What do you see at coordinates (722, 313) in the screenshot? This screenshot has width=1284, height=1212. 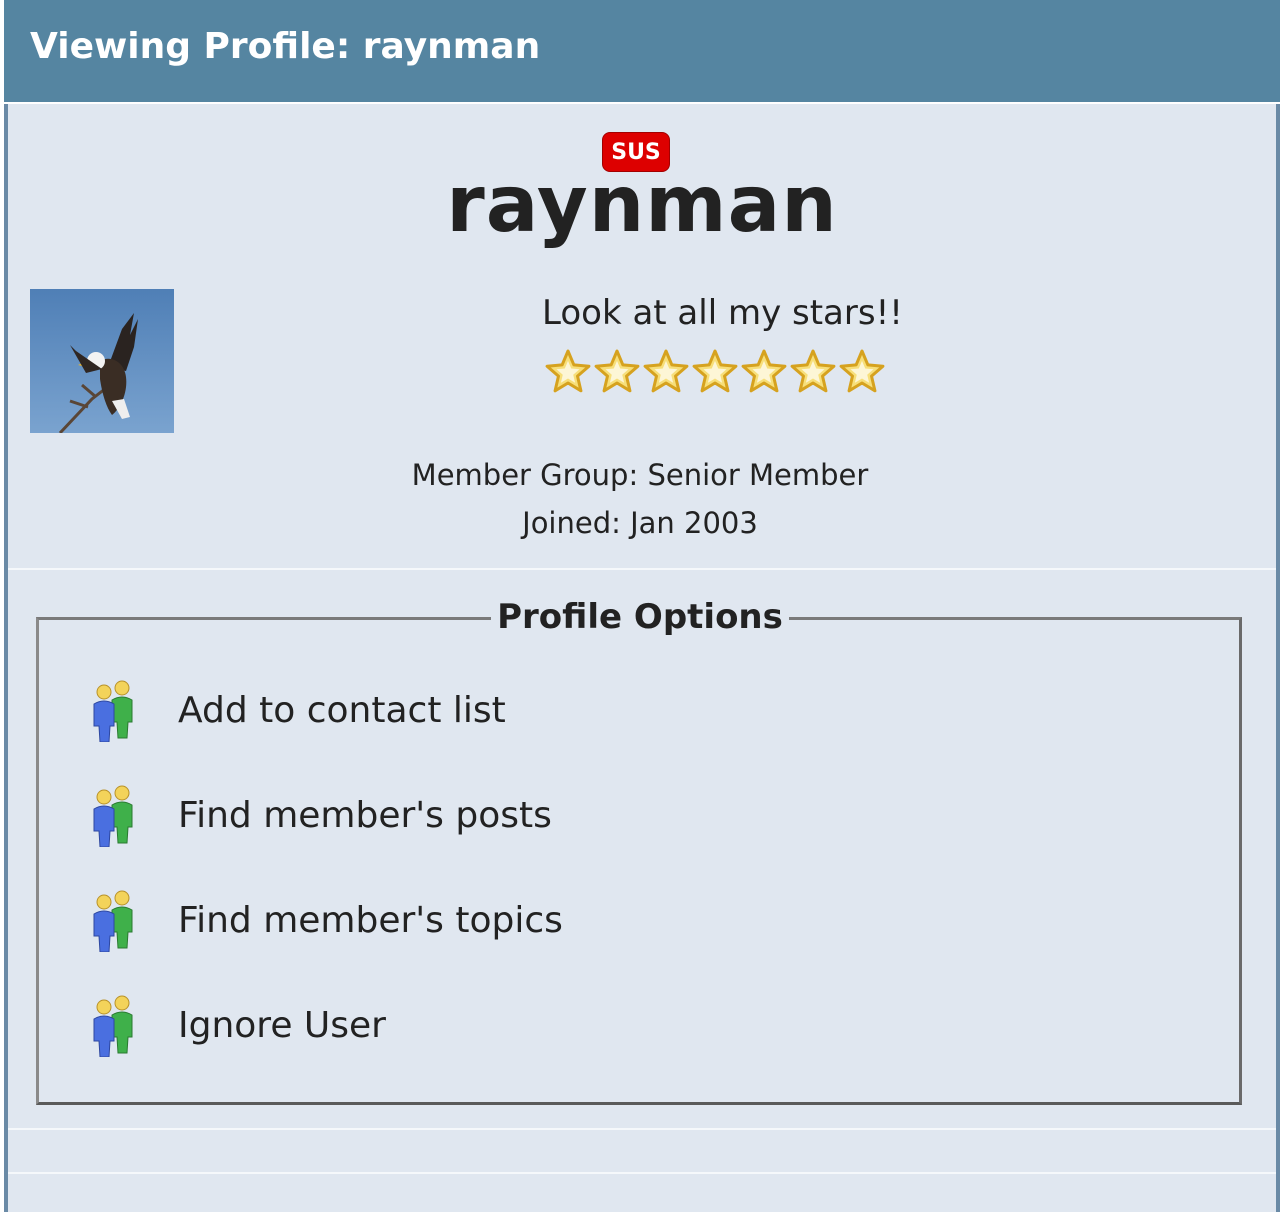 I see `profile-tagline: Look at all my stars!!` at bounding box center [722, 313].